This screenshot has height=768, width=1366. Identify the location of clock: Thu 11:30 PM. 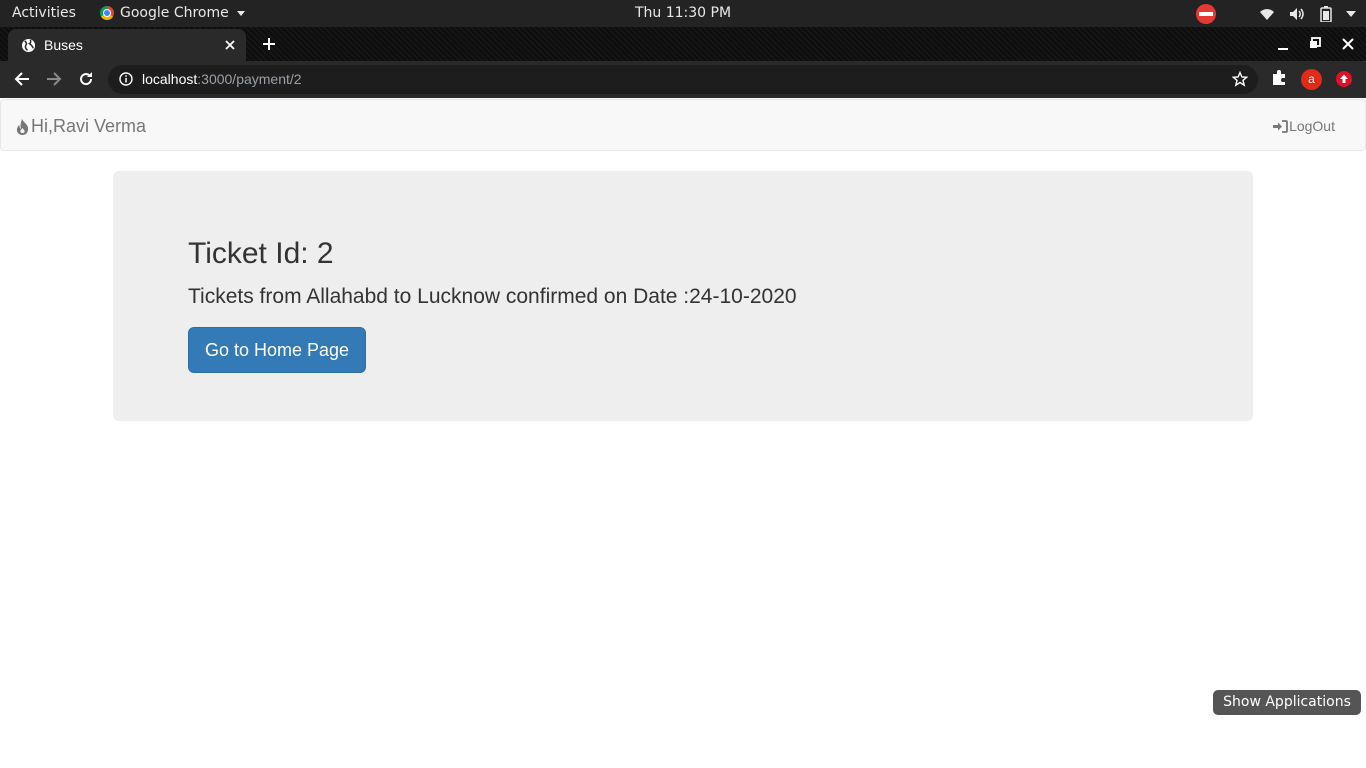
(683, 13).